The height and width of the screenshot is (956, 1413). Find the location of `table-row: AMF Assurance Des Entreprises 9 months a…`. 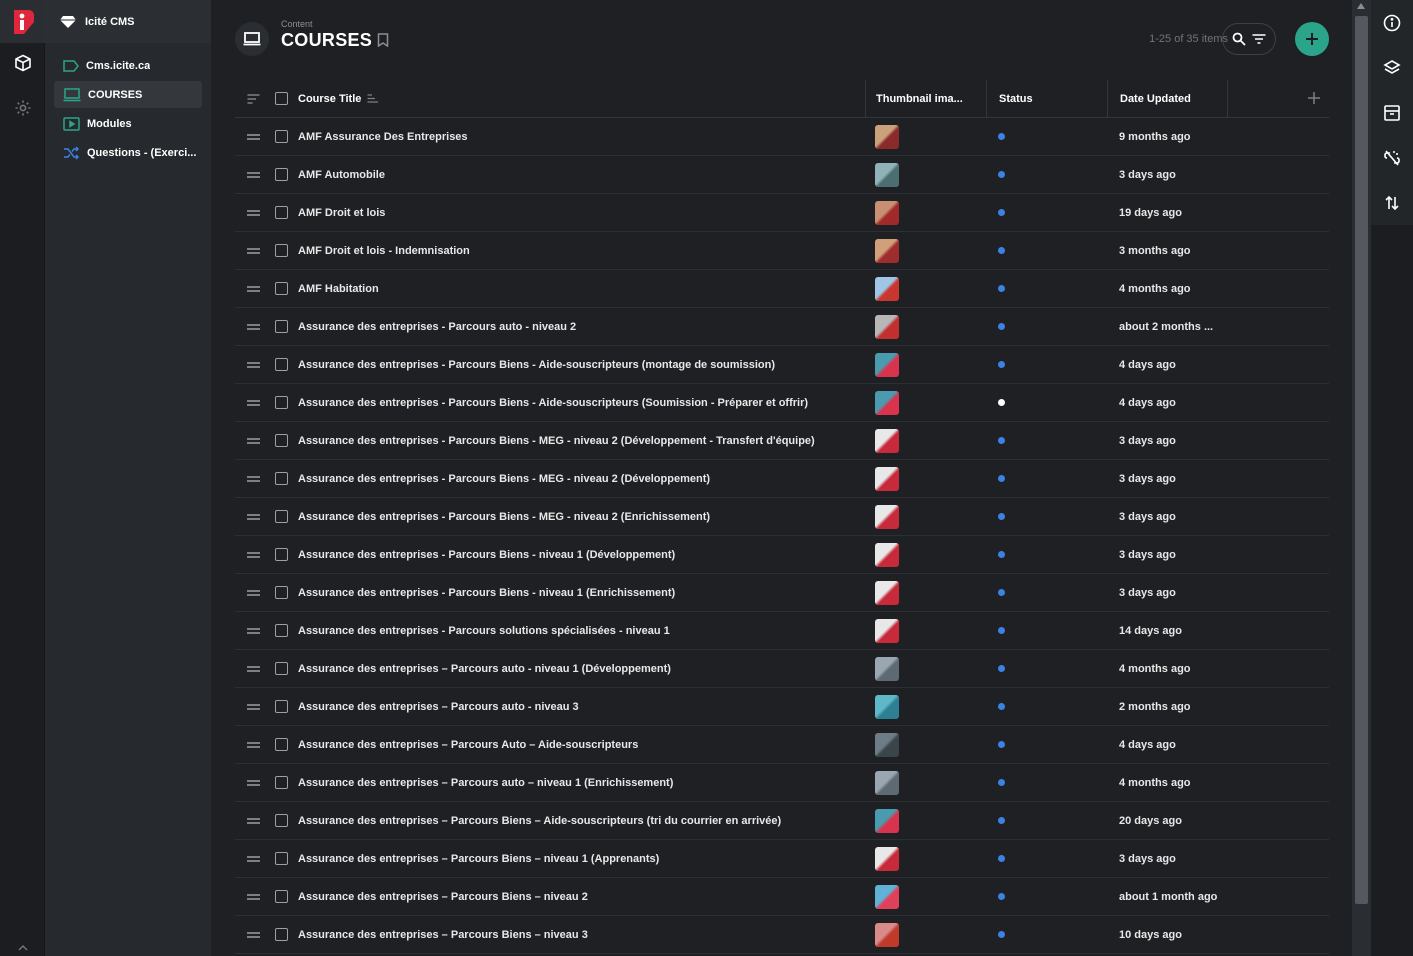

table-row: AMF Assurance Des Entreprises 9 months a… is located at coordinates (782, 137).